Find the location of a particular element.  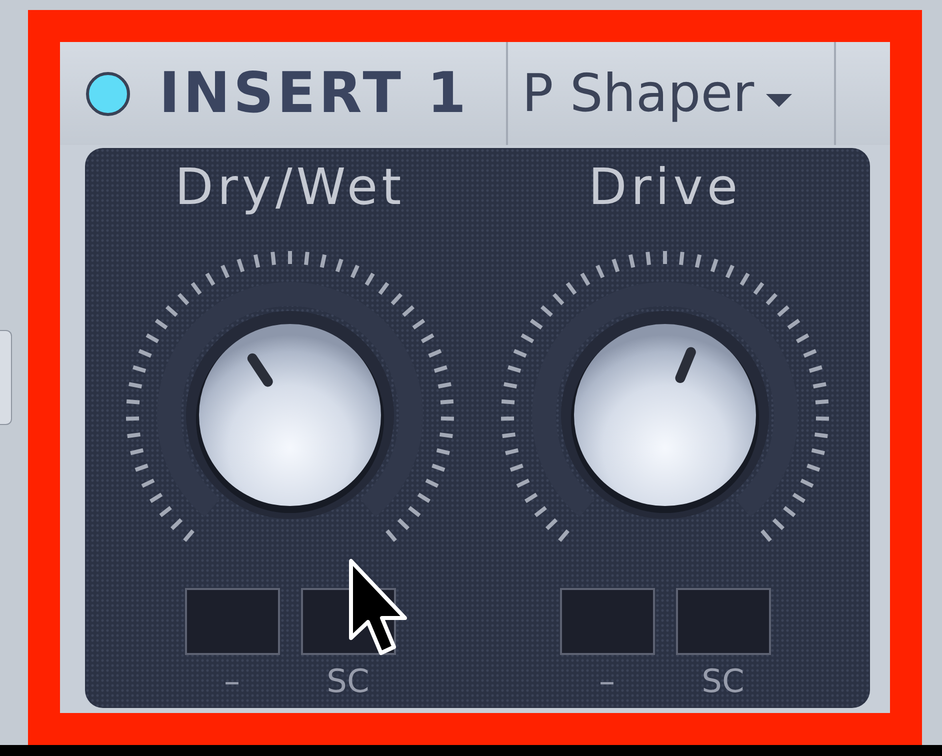

knob-label: Drive is located at coordinates (665, 187).